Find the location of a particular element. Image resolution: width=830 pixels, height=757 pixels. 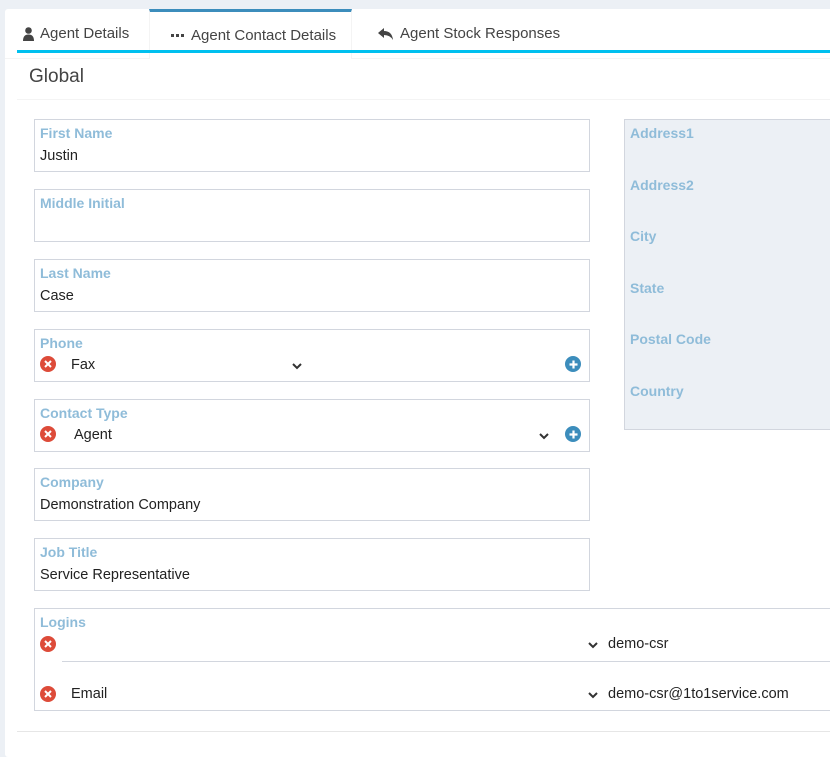

postal-code-label: Postal Code is located at coordinates (670, 339).